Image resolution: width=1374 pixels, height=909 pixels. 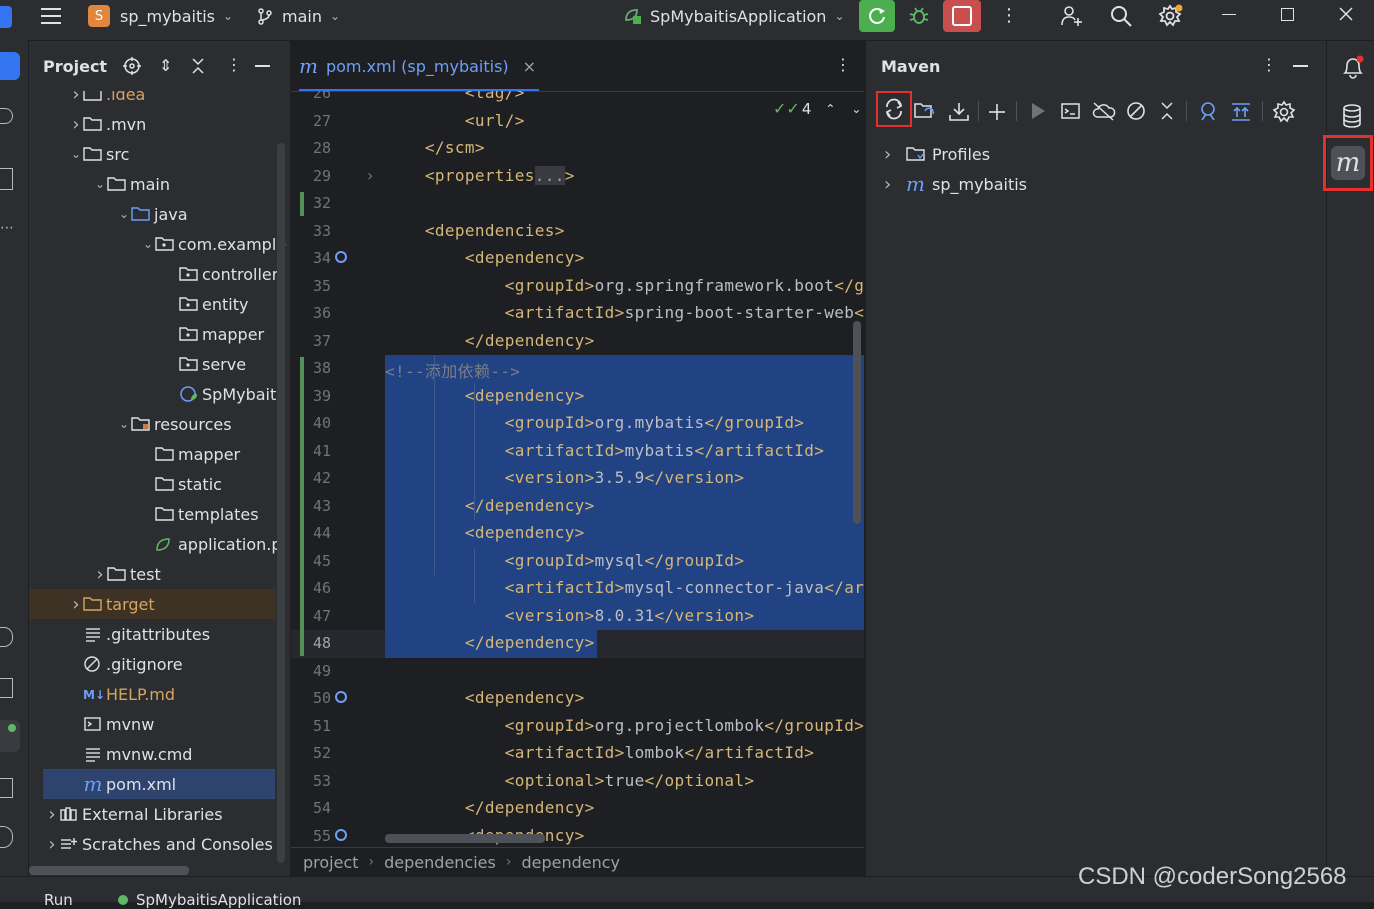 I want to click on tree-node-application-p: application.p, so click(x=159, y=544).